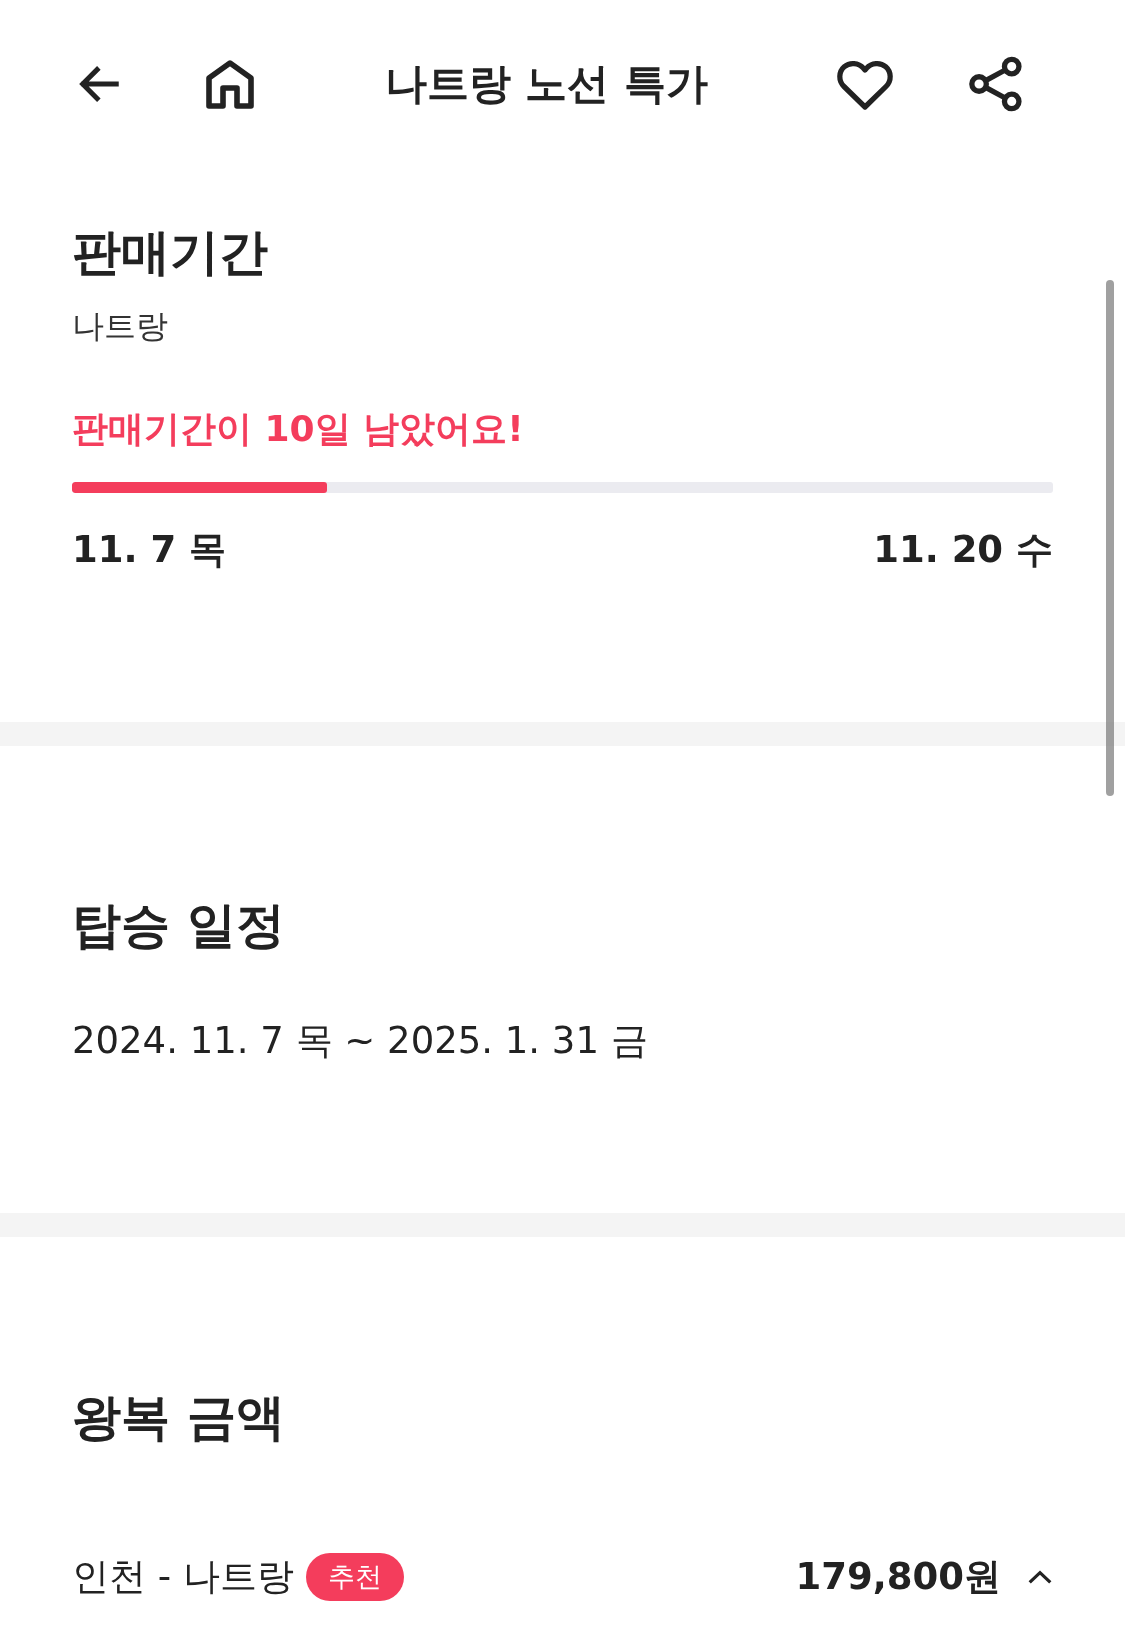  I want to click on fare-price: 179,800원, so click(898, 1577).